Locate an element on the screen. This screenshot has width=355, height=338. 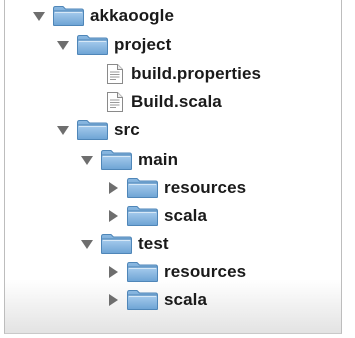
tree-row-main-resources: resources is located at coordinates (176, 188).